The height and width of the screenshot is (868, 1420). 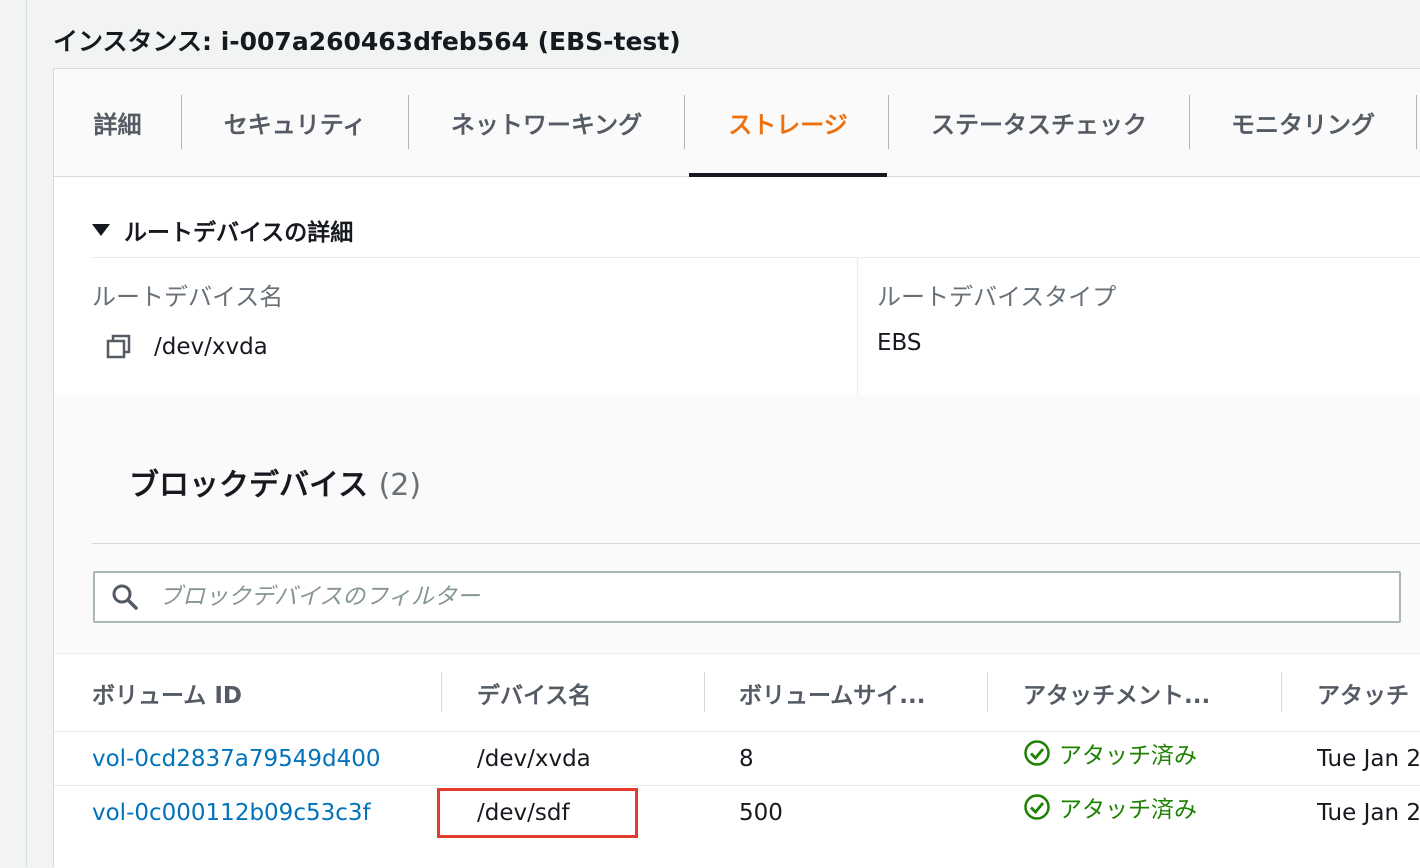 What do you see at coordinates (367, 41) in the screenshot?
I see `instance-title: インスタンス: i-007a260463dfeb564 (EBS-test)` at bounding box center [367, 41].